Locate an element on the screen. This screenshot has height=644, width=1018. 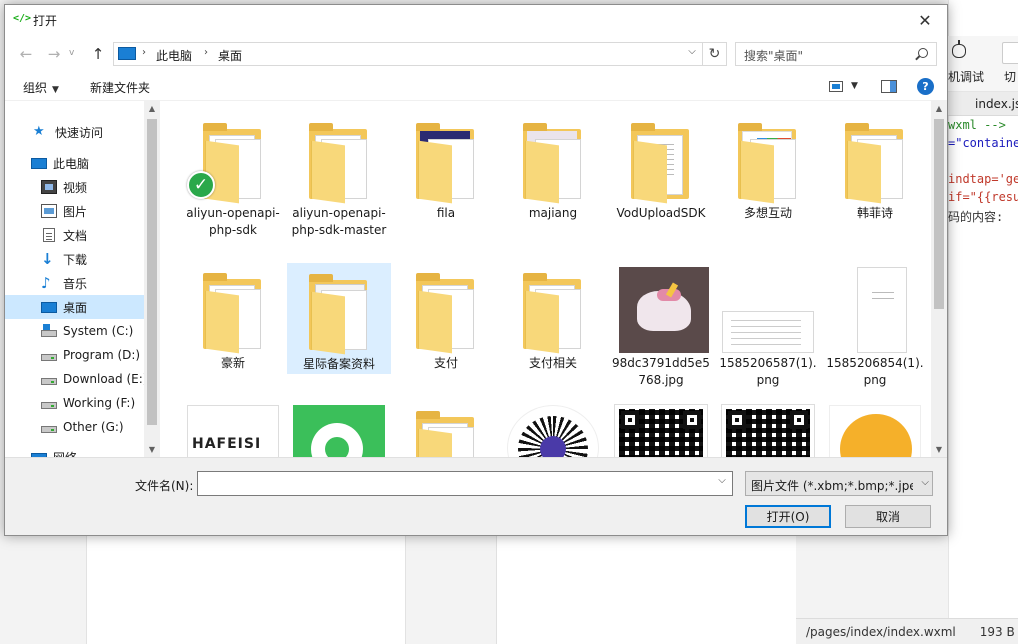
debug-bug-icon is located at coordinates (959, 49).